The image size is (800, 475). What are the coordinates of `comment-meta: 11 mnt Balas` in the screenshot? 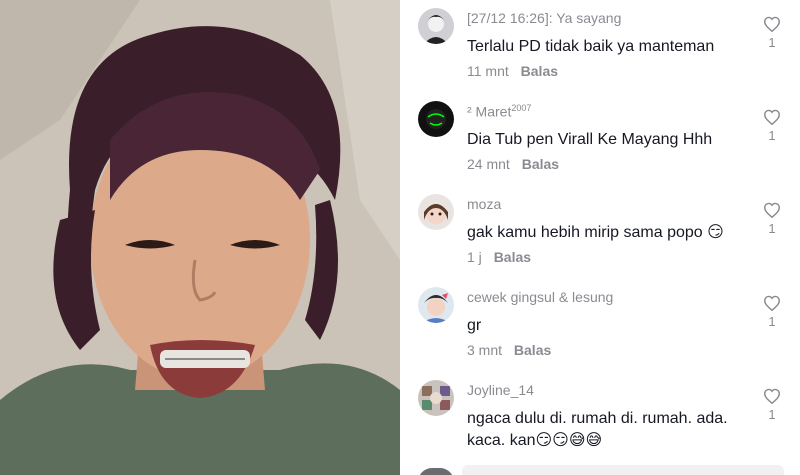 It's located at (512, 71).